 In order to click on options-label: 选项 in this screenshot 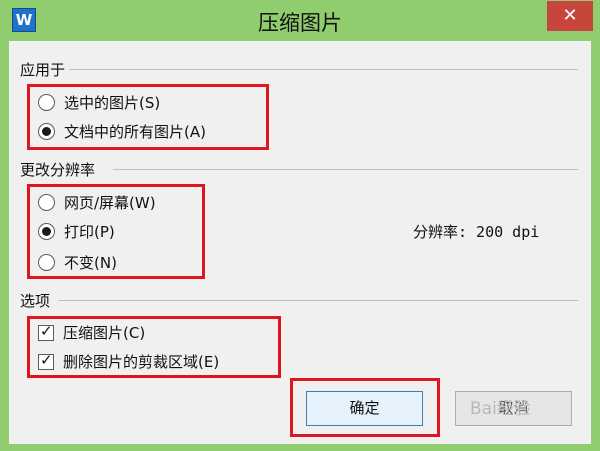, I will do `click(37, 300)`.